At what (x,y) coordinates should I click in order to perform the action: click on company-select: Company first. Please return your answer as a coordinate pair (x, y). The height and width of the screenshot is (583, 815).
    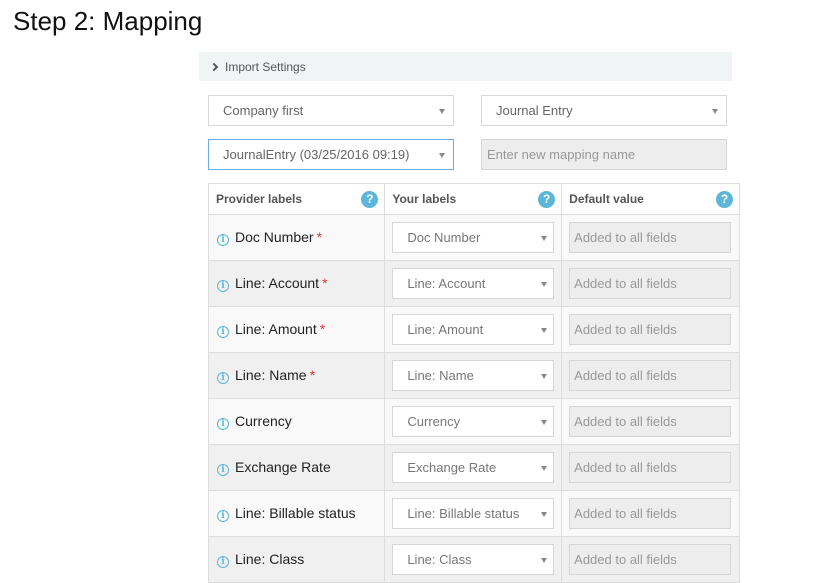
    Looking at the image, I should click on (331, 110).